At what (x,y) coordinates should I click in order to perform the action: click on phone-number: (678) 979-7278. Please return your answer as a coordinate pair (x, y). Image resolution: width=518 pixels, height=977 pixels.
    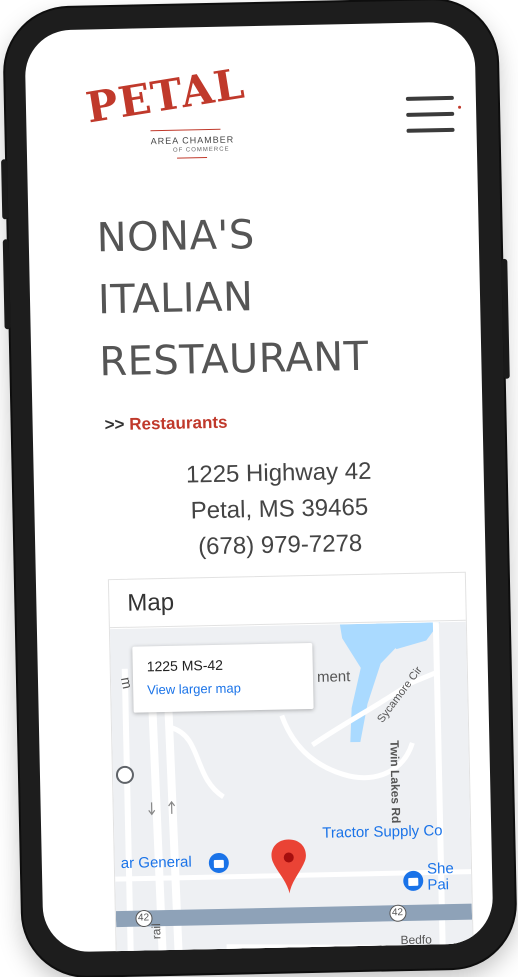
    Looking at the image, I should click on (280, 545).